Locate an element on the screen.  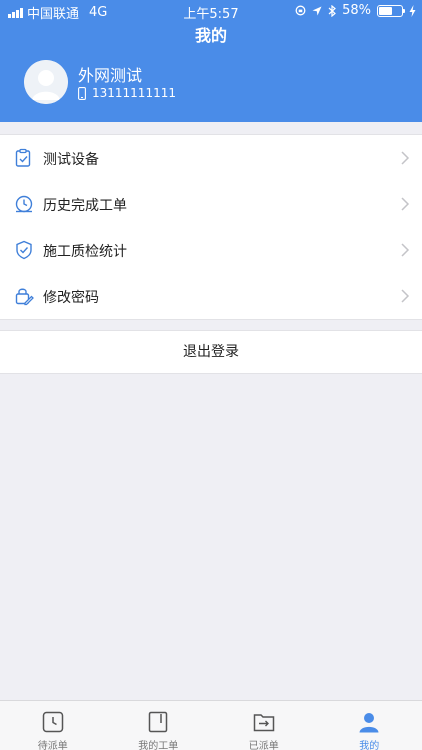
tab-label: 我的工单 is located at coordinates (158, 745).